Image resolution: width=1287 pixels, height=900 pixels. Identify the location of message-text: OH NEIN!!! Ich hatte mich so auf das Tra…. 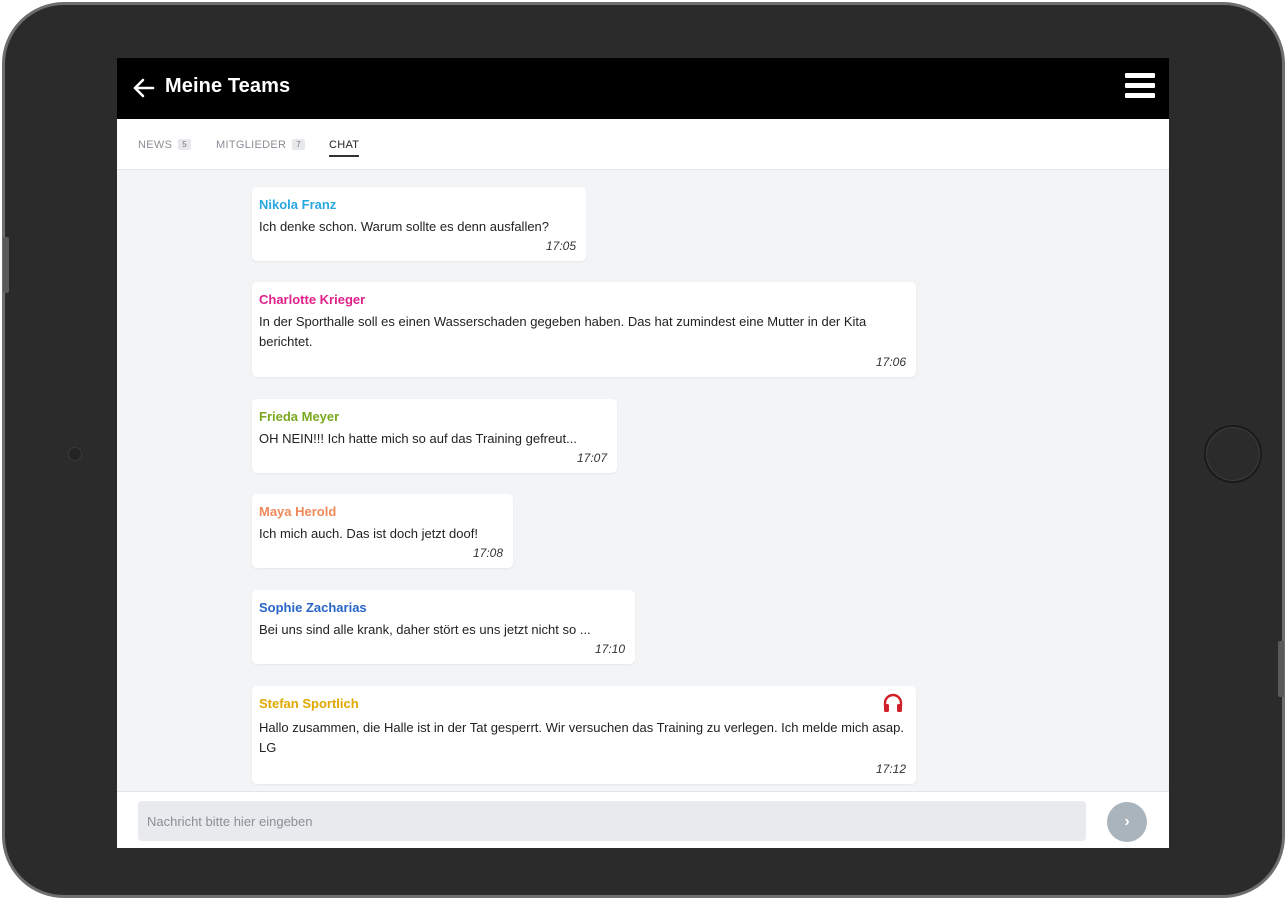
(418, 438).